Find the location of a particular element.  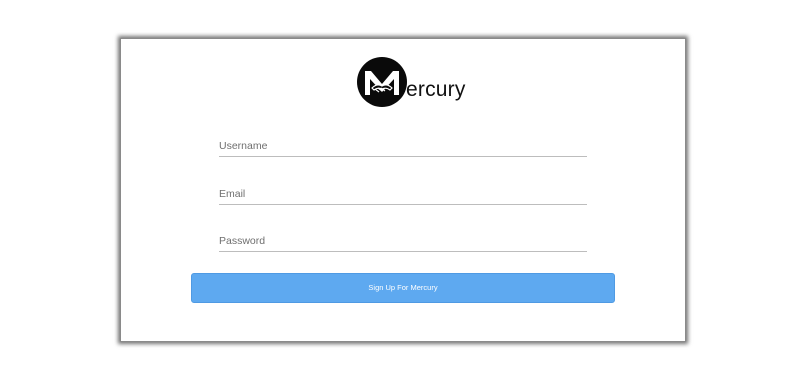

handshake-icon-graphic is located at coordinates (382, 83).